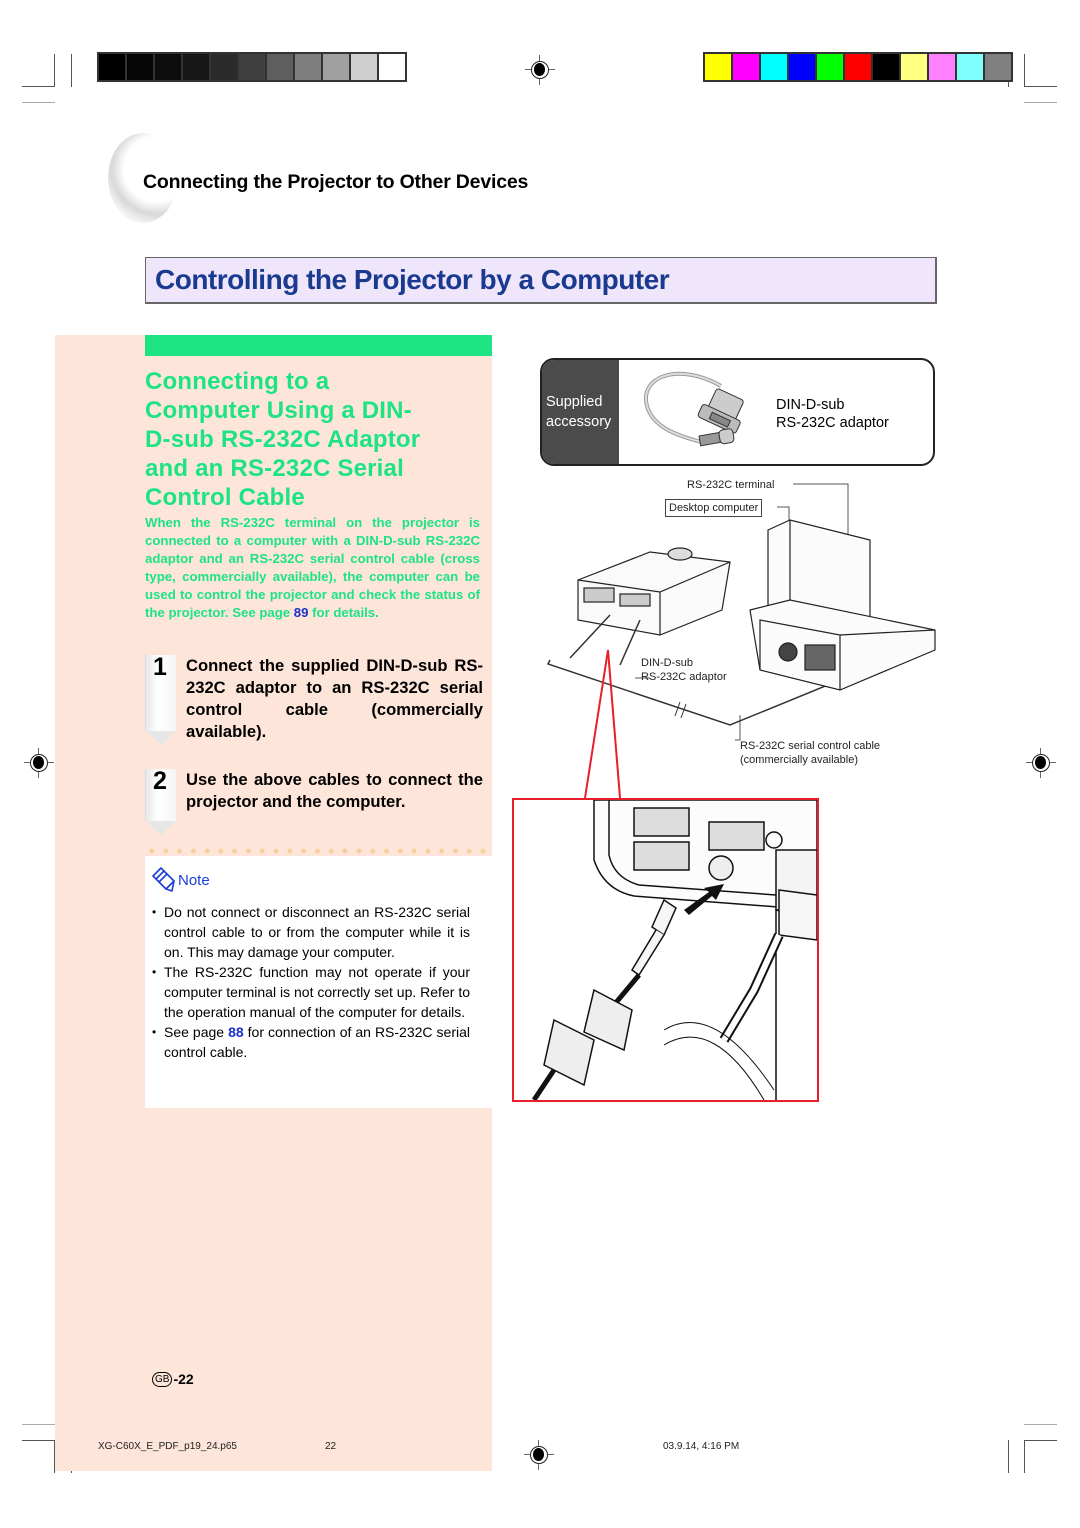 The width and height of the screenshot is (1080, 1528). Describe the element at coordinates (701, 1446) in the screenshot. I see `footer-timestamp: 03.9.14, 4:16 PM` at that location.